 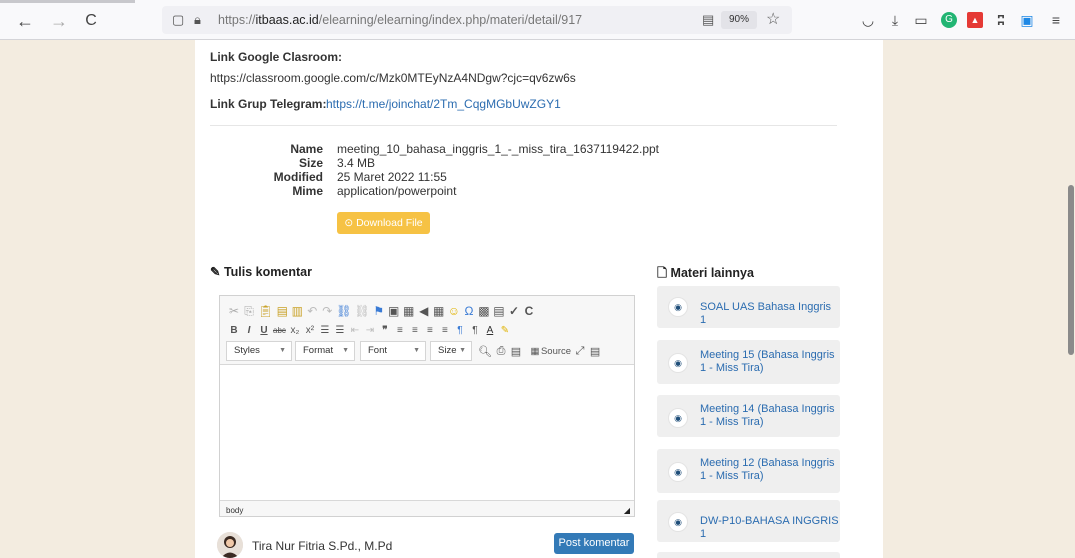 What do you see at coordinates (662, 273) in the screenshot?
I see `file-icon: 🗋︎` at bounding box center [662, 273].